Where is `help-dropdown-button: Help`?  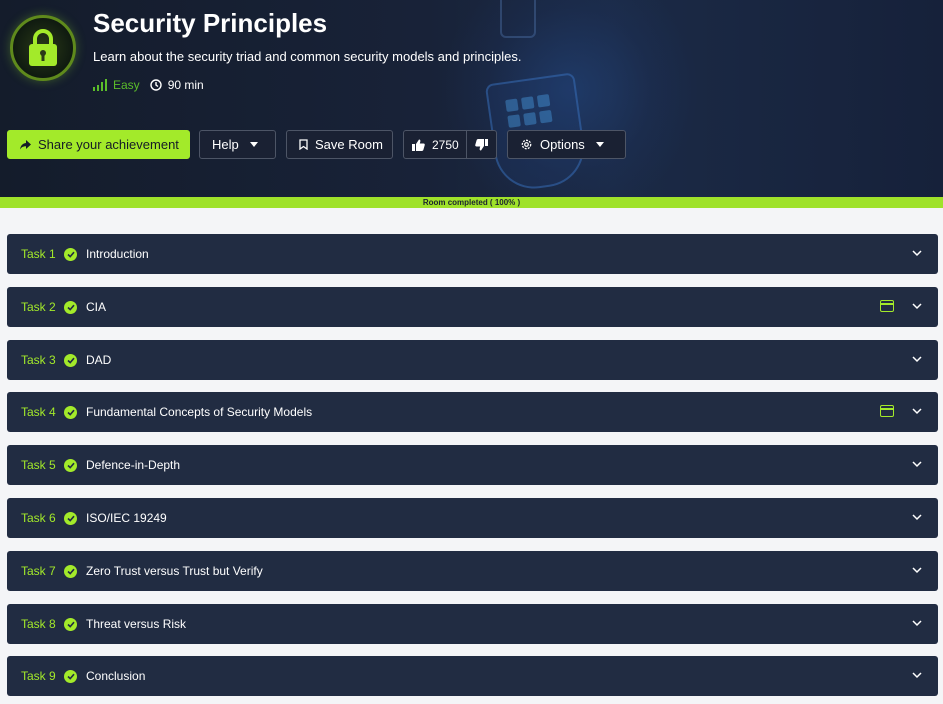 help-dropdown-button: Help is located at coordinates (237, 144).